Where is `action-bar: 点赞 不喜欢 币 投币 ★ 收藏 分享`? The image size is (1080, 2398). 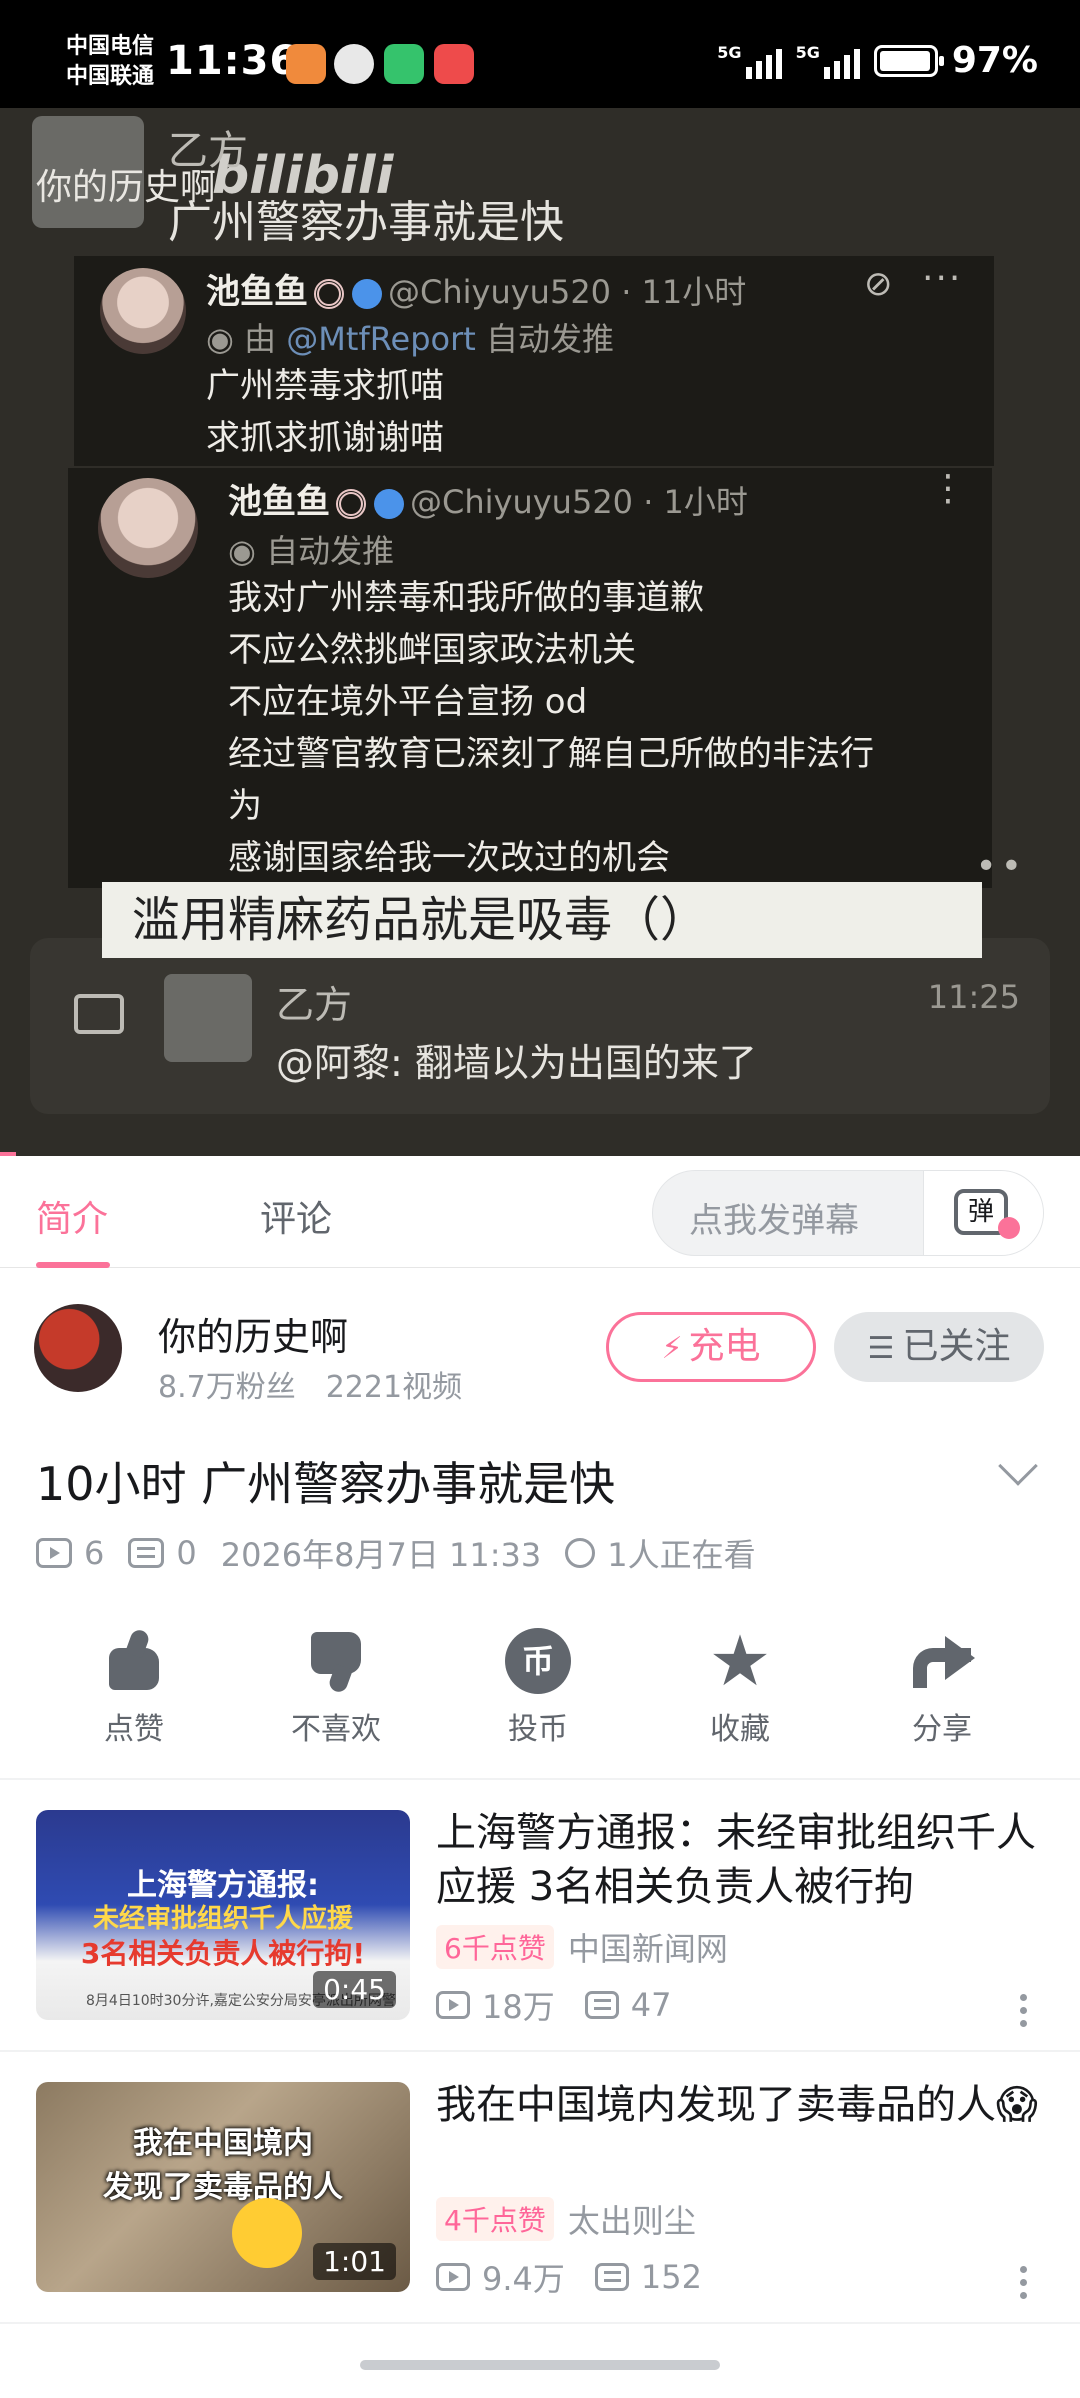
action-bar: 点赞 不喜欢 币 投币 ★ 收藏 分享 is located at coordinates (540, 1695).